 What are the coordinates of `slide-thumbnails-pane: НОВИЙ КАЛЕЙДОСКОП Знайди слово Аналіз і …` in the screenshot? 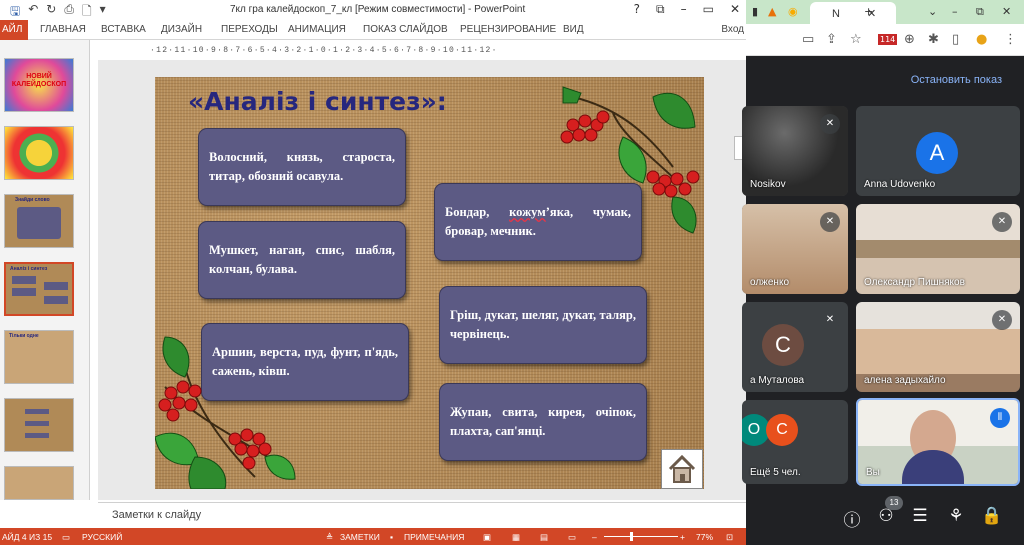 It's located at (45, 270).